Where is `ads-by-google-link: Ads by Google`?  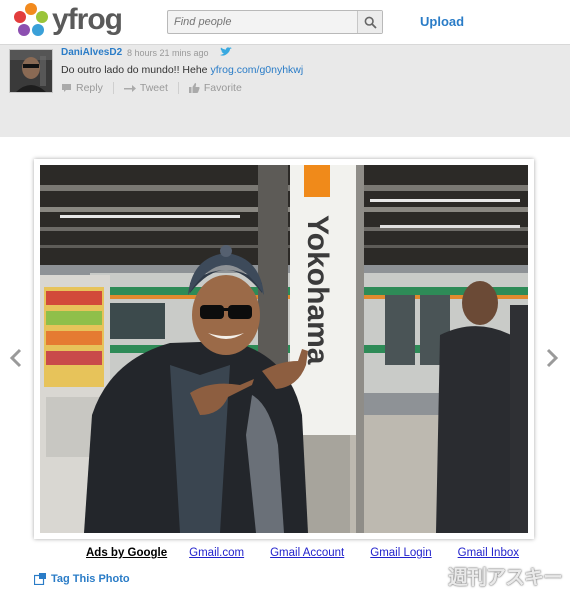 ads-by-google-link: Ads by Google is located at coordinates (126, 553).